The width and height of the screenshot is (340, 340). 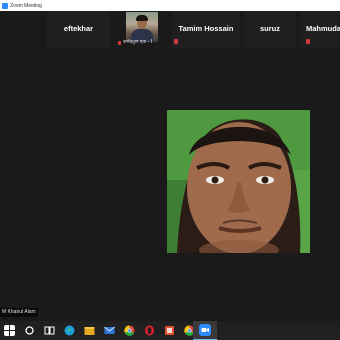 I want to click on thumbnail-name-label: কারিমুল হক - I, so click(x=143, y=42).